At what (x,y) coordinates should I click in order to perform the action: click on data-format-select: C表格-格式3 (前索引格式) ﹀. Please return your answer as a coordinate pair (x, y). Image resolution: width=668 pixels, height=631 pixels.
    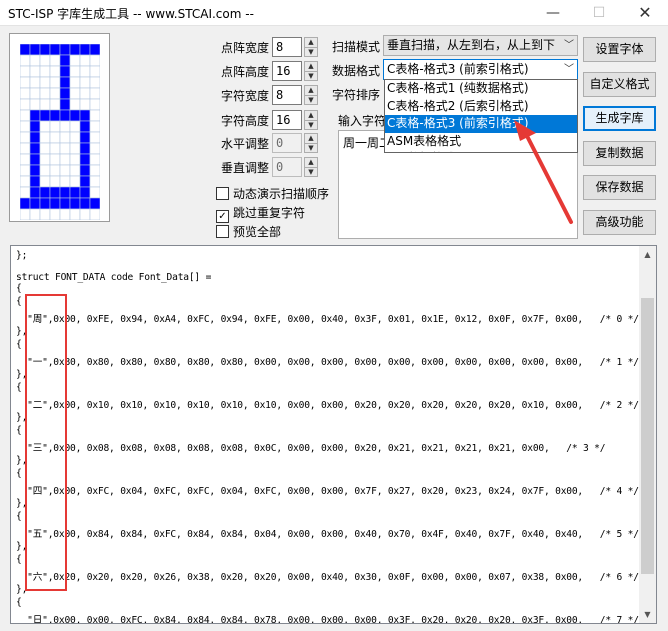
    Looking at the image, I should click on (480, 69).